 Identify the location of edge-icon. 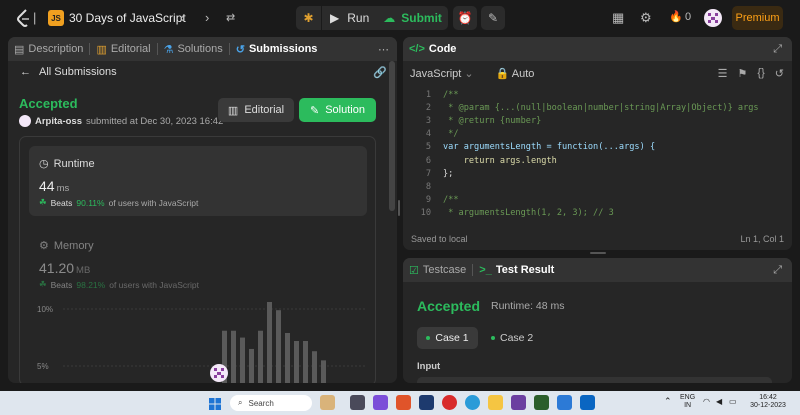
(472, 402).